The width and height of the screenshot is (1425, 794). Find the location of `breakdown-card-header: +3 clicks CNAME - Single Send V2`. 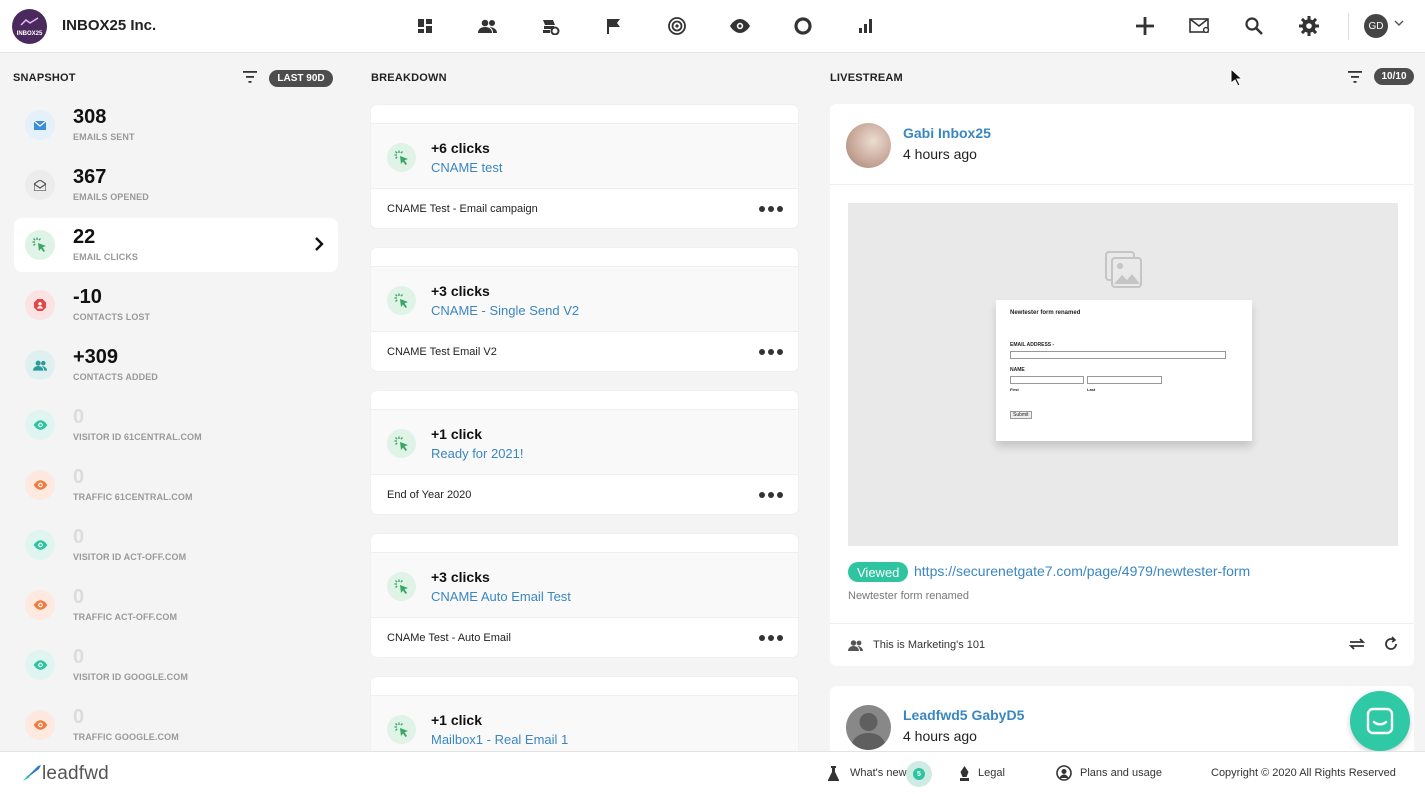

breakdown-card-header: +3 clicks CNAME - Single Send V2 is located at coordinates (584, 299).